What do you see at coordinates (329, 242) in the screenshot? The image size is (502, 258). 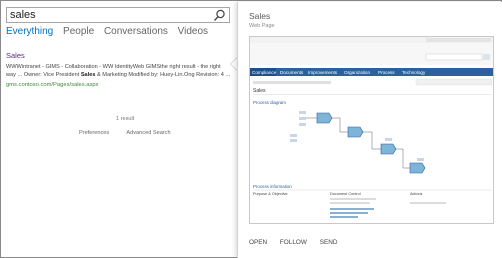 I see `send-button: SEND` at bounding box center [329, 242].